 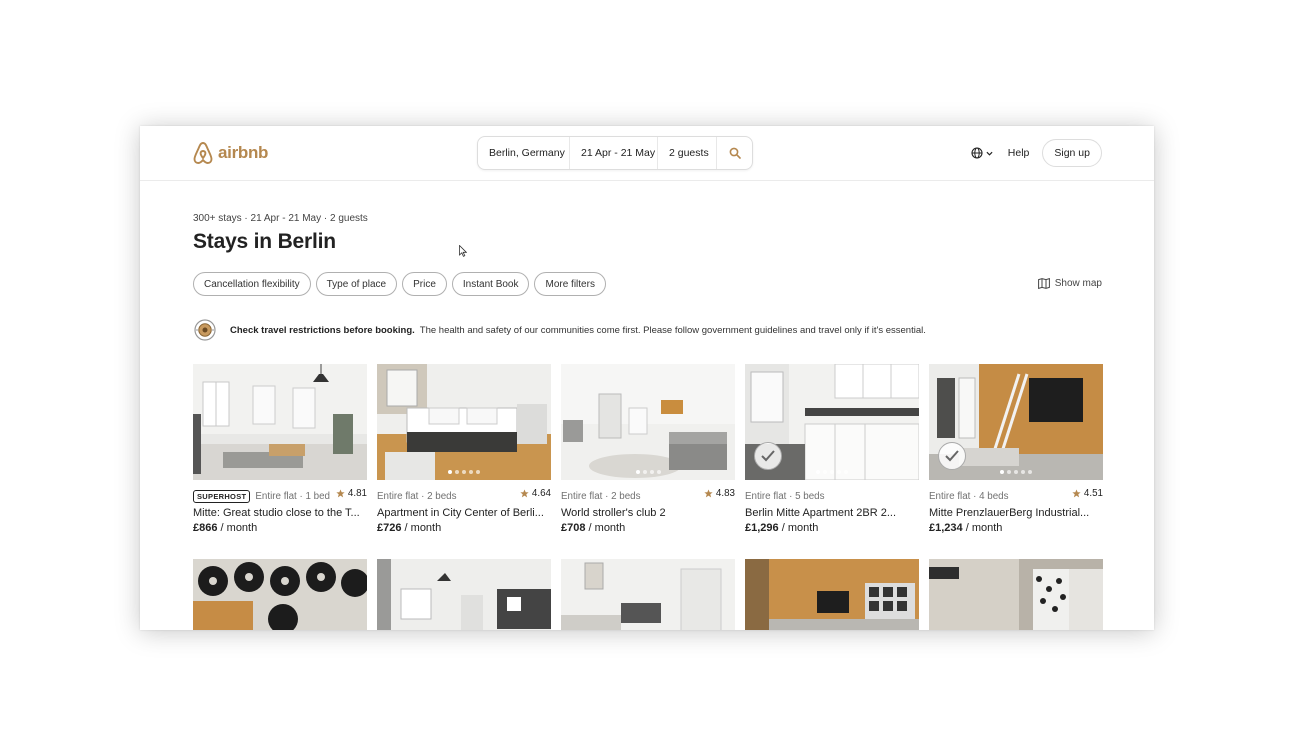 I want to click on listing-info: Entire flat · 2 beds 4.64, so click(x=464, y=496).